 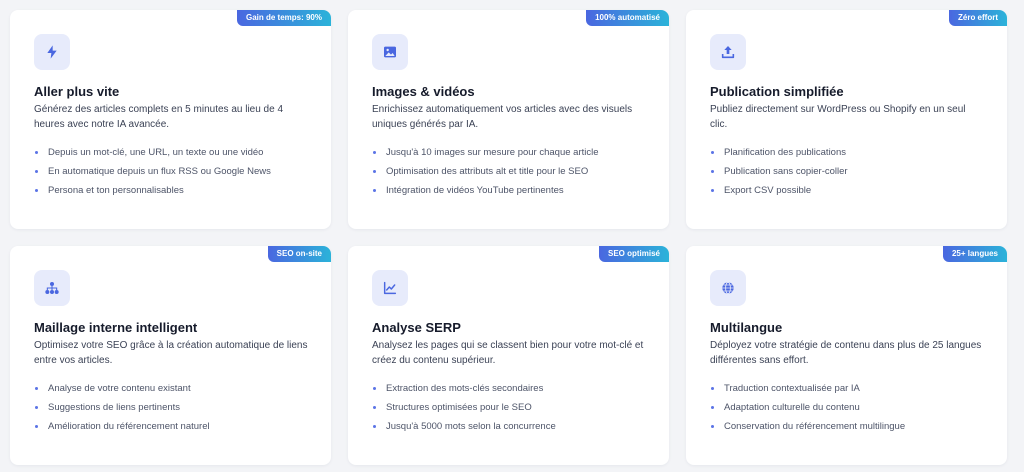 I want to click on card-title: Multilangue, so click(x=746, y=327).